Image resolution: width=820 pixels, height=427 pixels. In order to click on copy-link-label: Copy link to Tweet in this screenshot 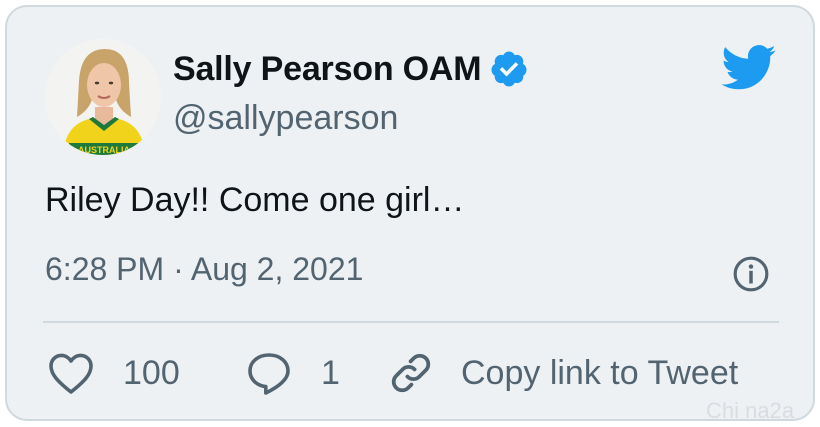, I will do `click(600, 372)`.